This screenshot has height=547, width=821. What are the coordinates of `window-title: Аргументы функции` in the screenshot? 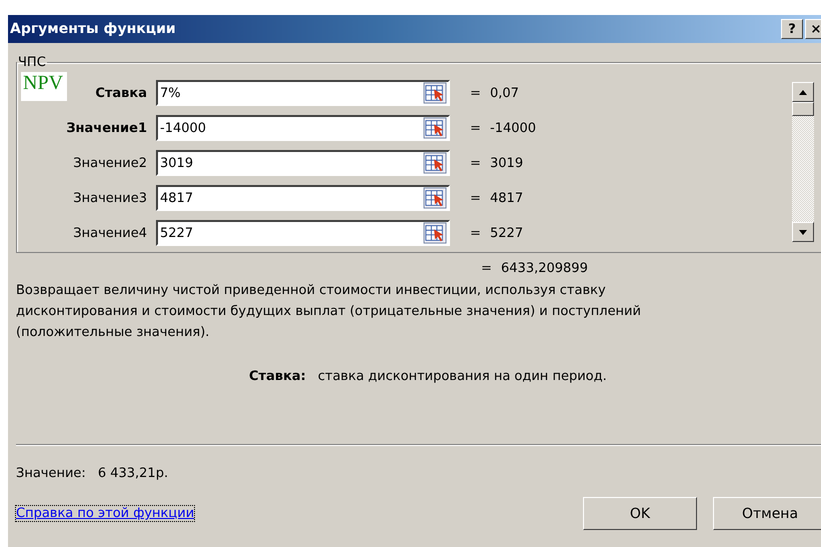 It's located at (93, 29).